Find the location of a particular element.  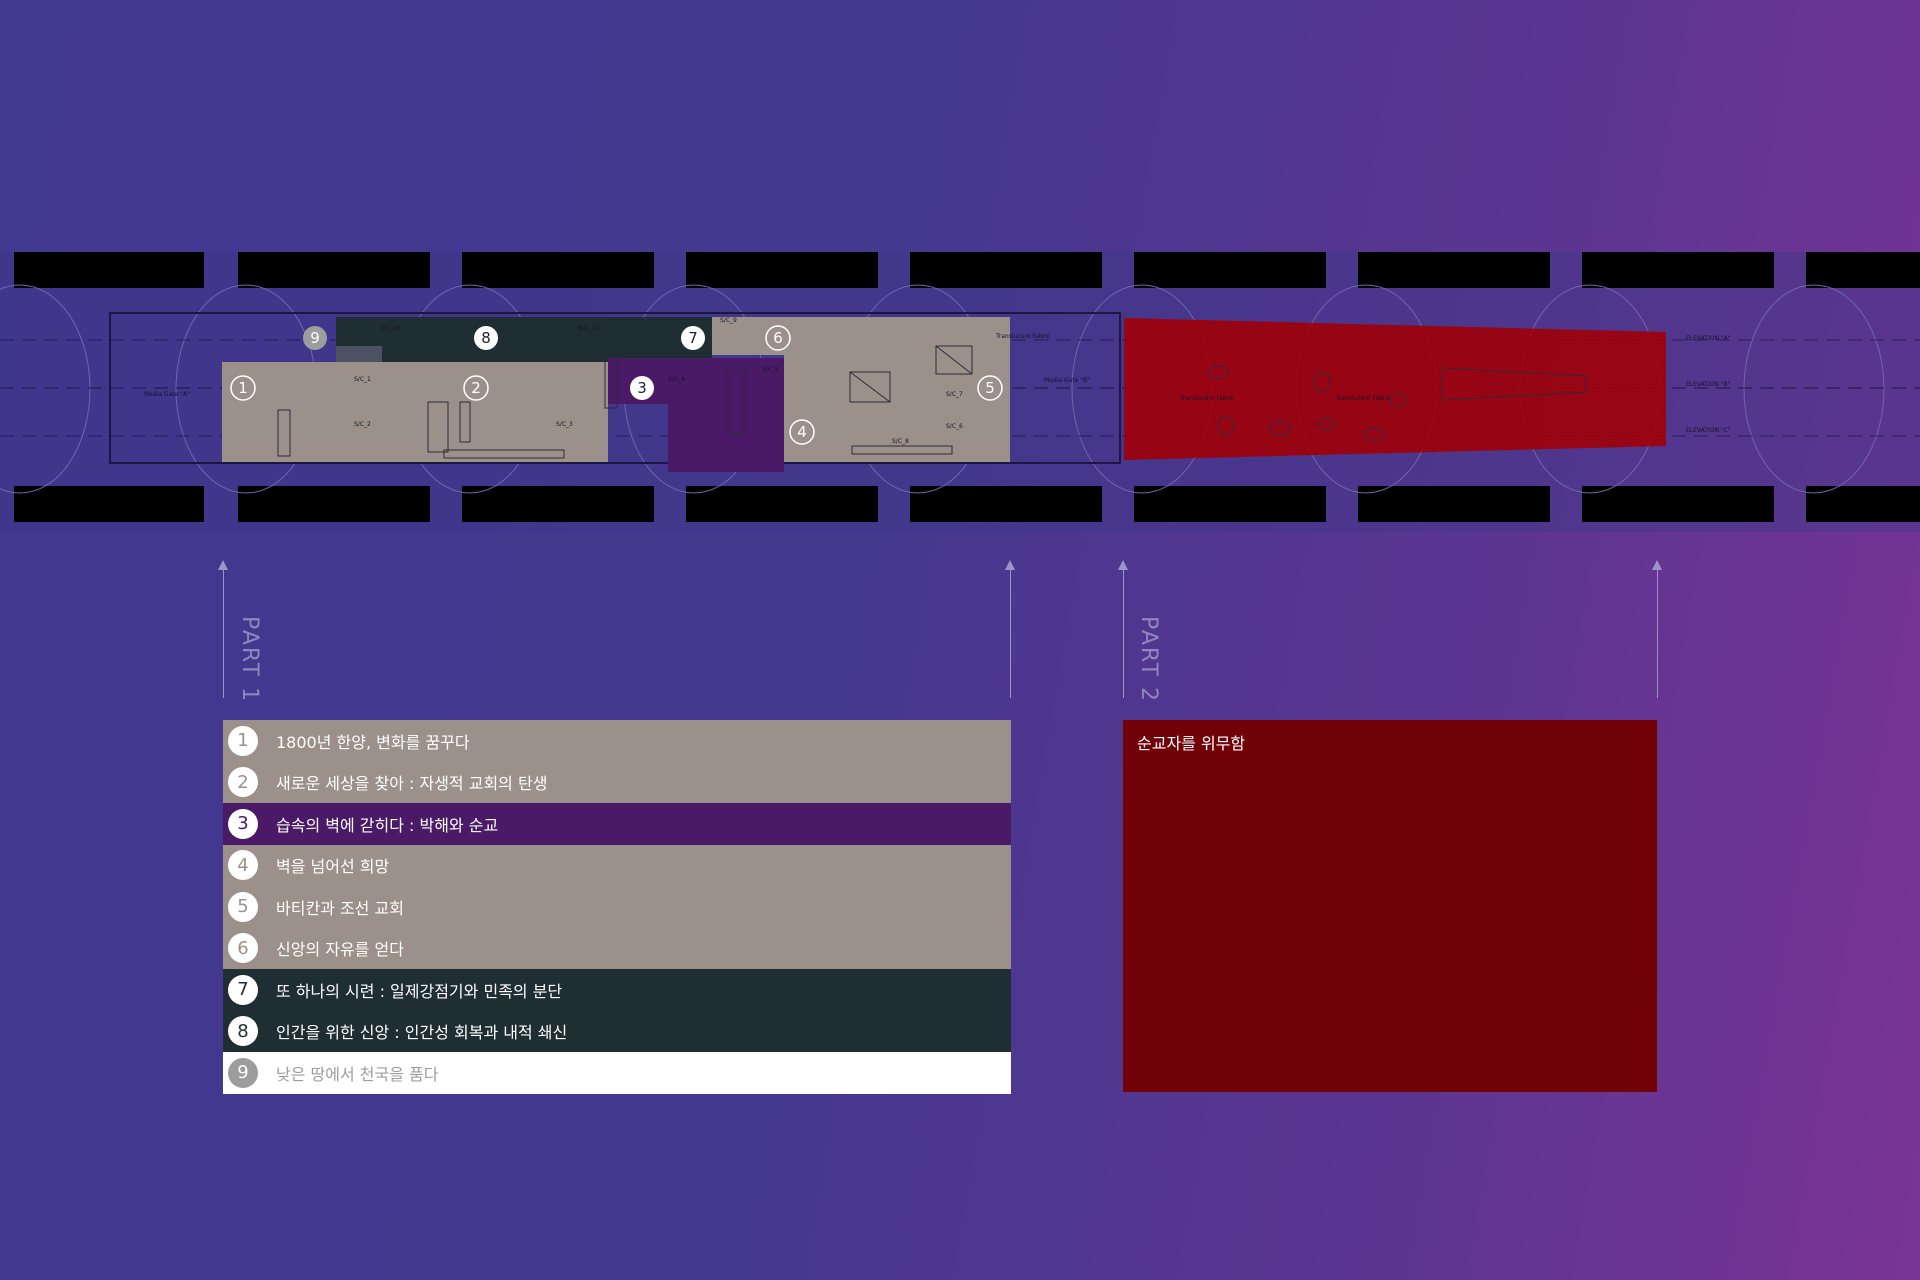

plan-marker-number-8: 8 is located at coordinates (486, 338).